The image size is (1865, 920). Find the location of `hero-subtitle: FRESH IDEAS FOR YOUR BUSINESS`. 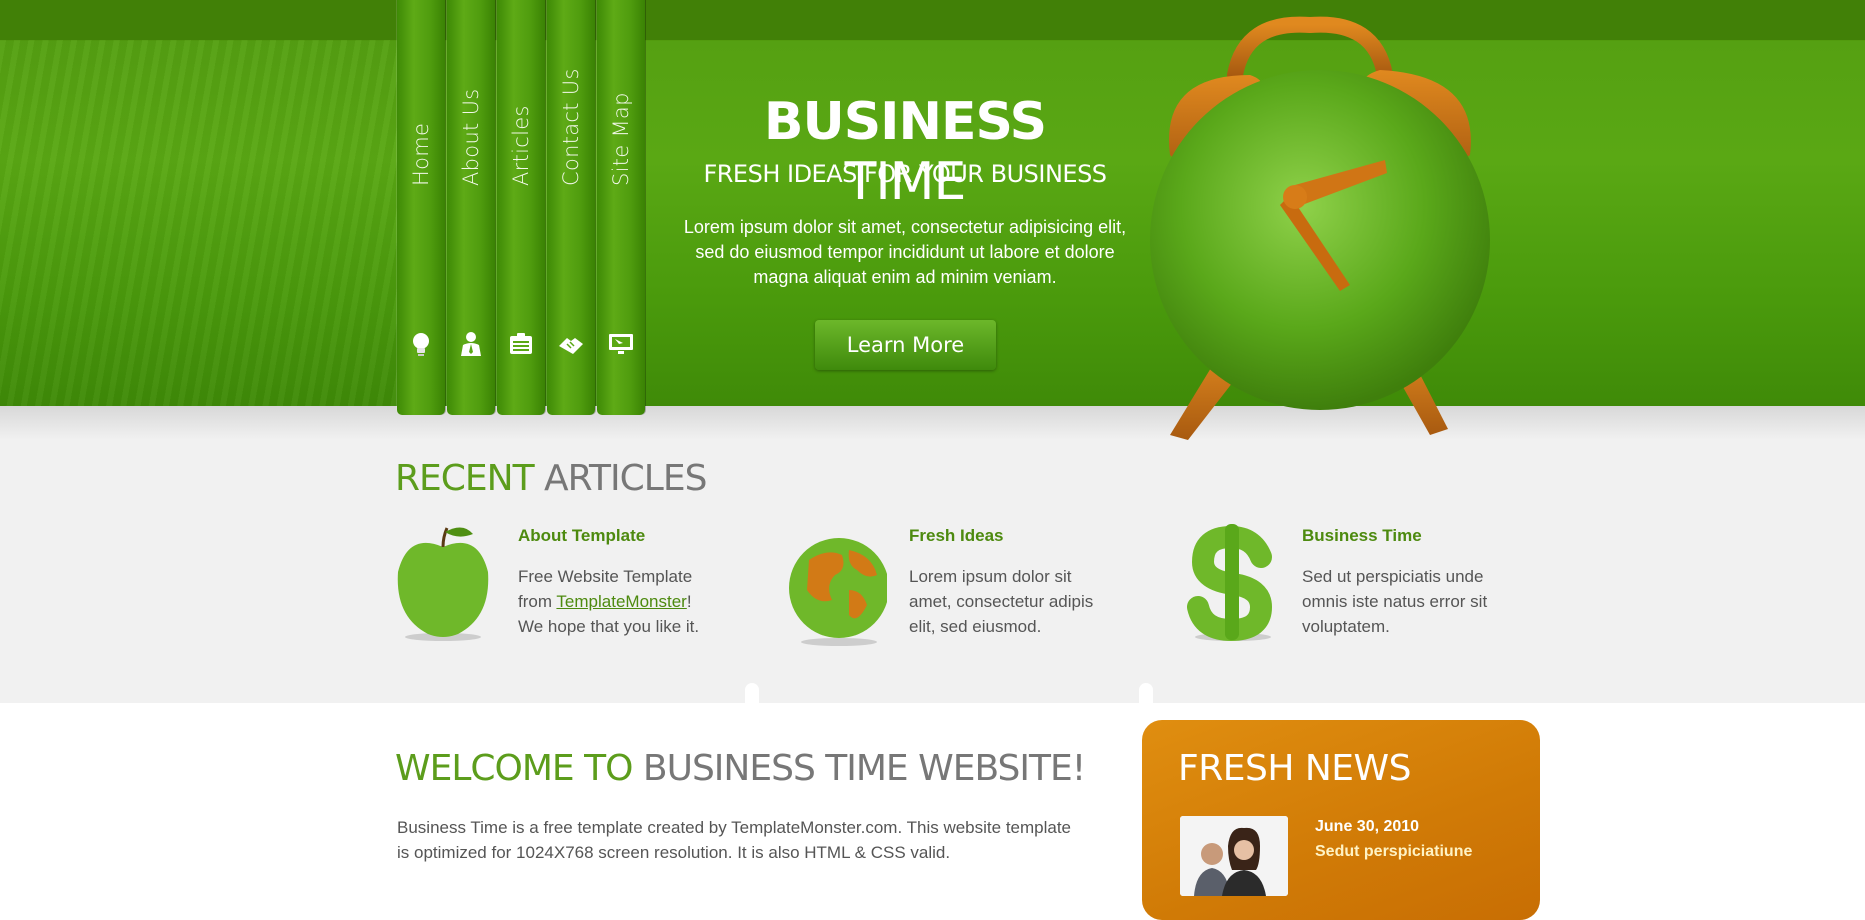

hero-subtitle: FRESH IDEAS FOR YOUR BUSINESS is located at coordinates (905, 174).